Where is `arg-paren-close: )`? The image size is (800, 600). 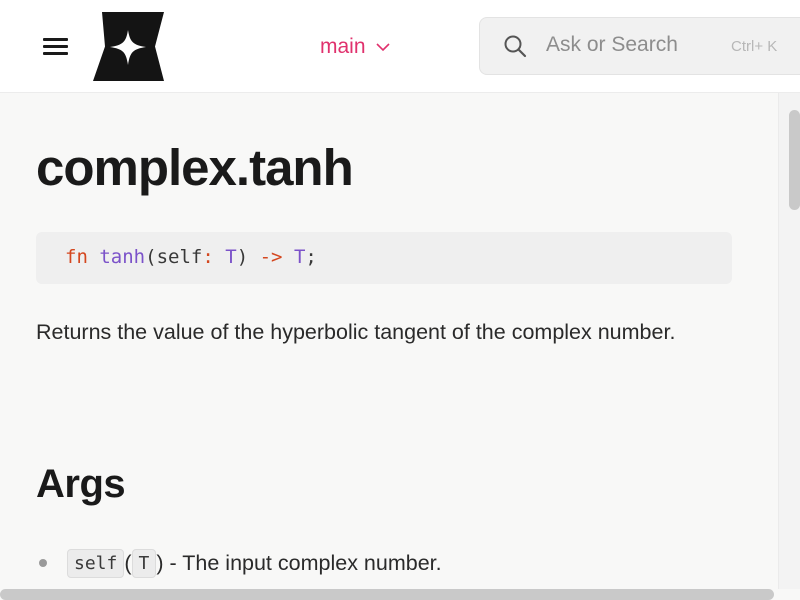 arg-paren-close: ) is located at coordinates (160, 562).